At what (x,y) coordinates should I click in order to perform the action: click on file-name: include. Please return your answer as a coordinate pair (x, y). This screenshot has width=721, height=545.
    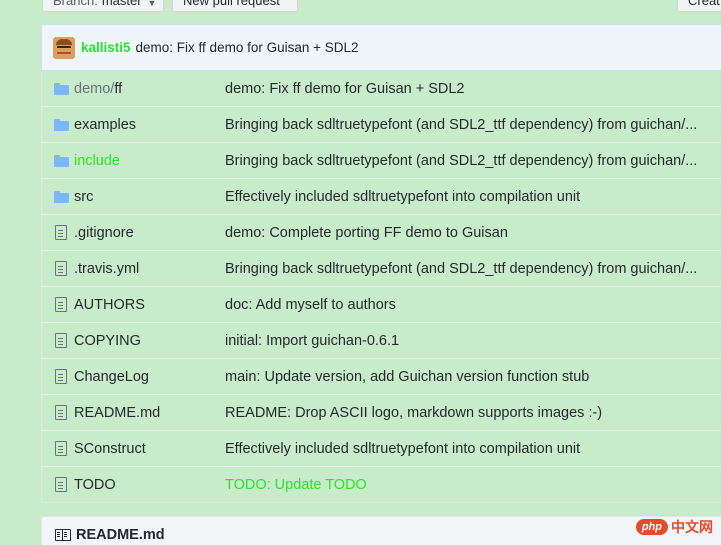
    Looking at the image, I should click on (97, 161).